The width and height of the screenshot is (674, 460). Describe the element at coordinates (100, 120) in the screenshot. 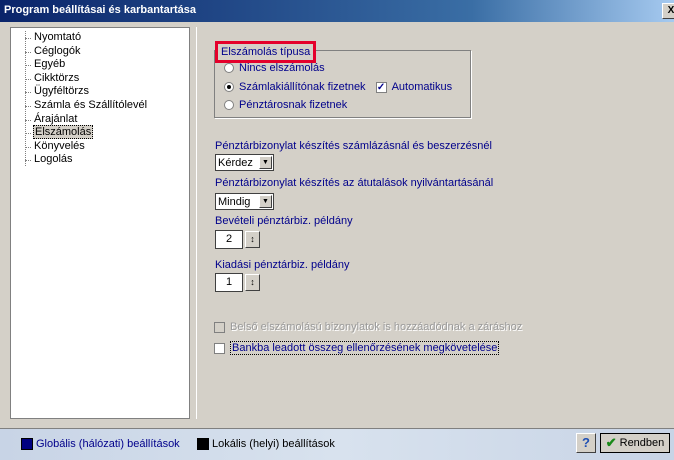

I see `tree-item-arajanlat: Árajánlat` at that location.